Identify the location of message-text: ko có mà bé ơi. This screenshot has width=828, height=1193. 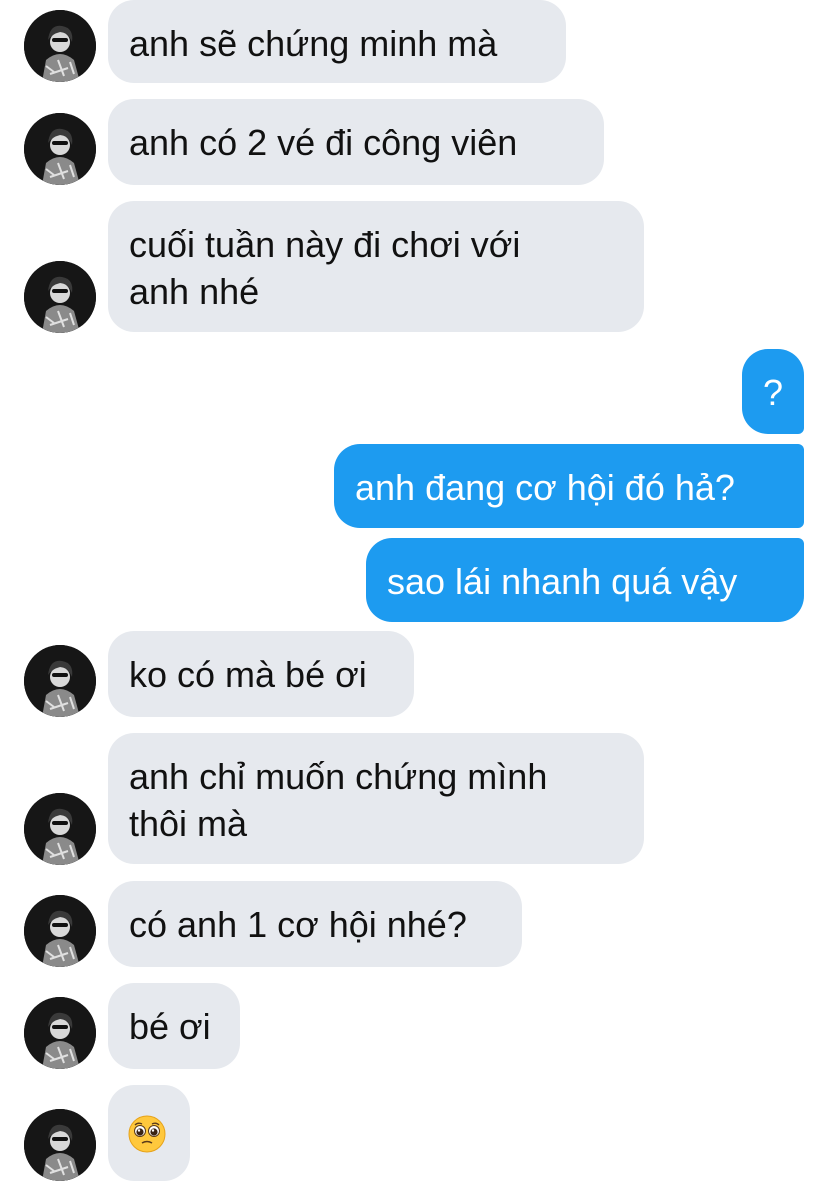
(248, 674).